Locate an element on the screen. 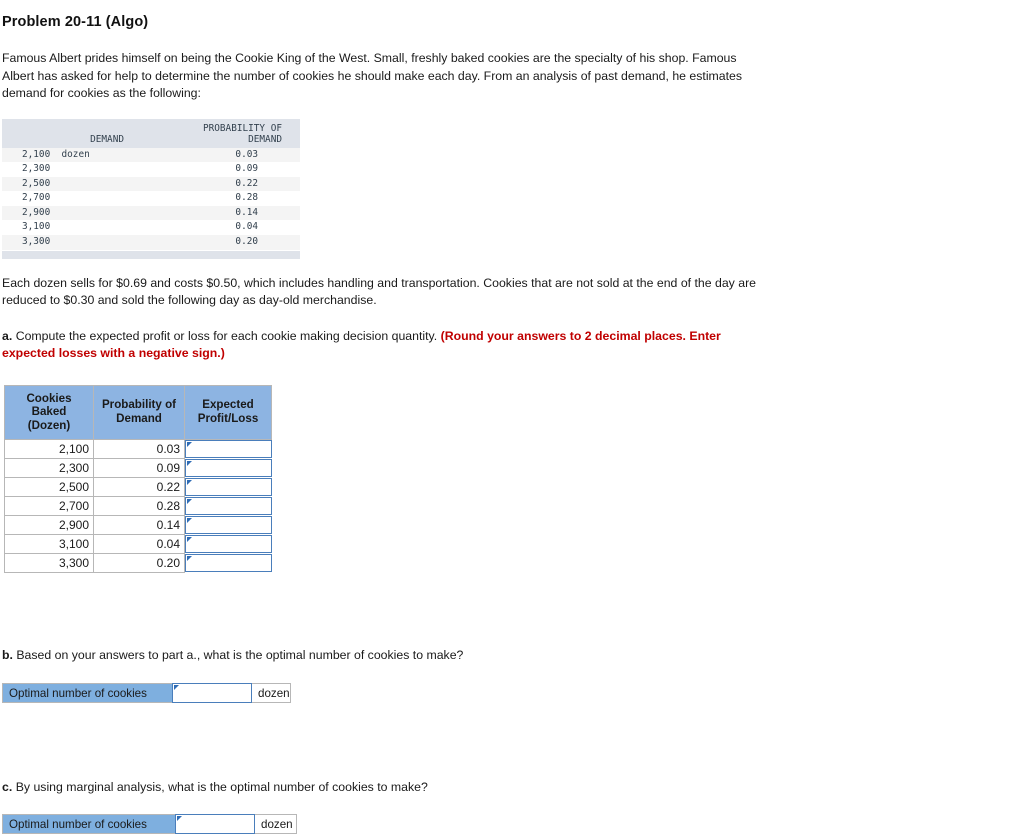 This screenshot has height=835, width=1024. exhibit-demand-value: 2,900 is located at coordinates (77, 213).